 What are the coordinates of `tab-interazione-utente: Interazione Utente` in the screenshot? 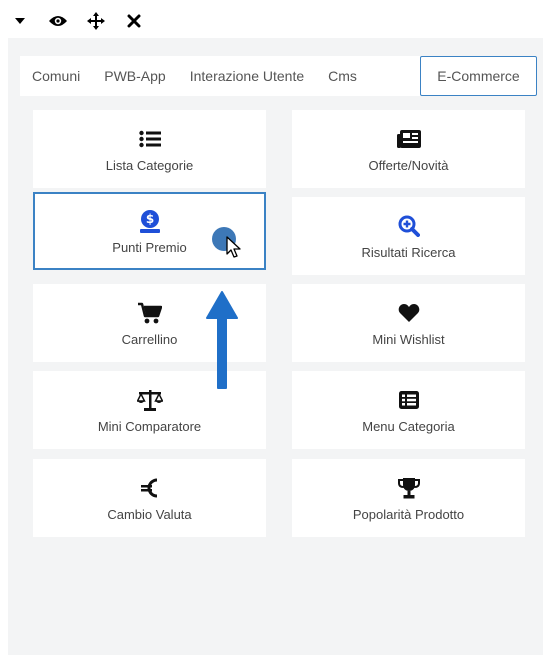 It's located at (247, 76).